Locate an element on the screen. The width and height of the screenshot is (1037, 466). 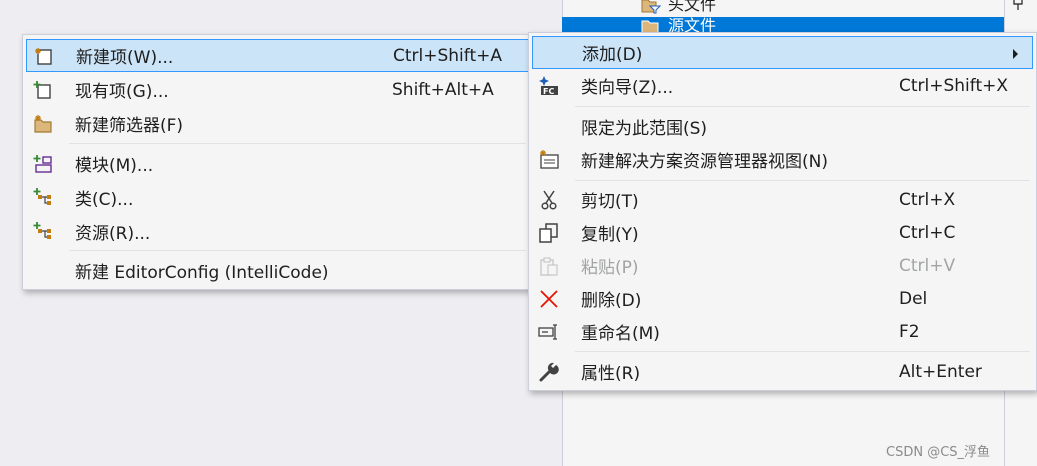
tree-item-label: 头文件 is located at coordinates (692, 7).